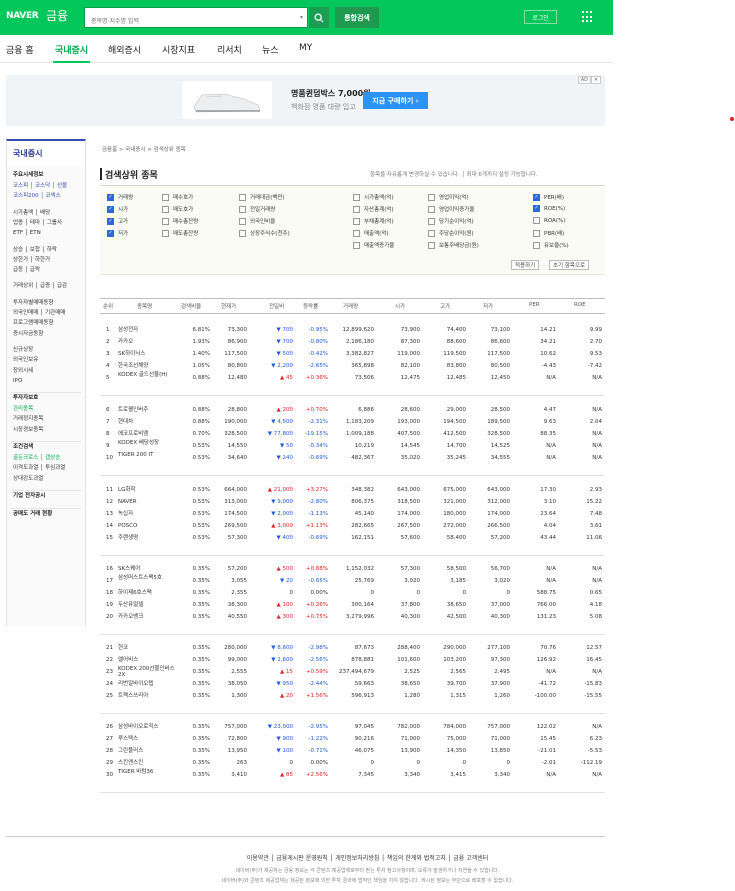  Describe the element at coordinates (27, 233) in the screenshot. I see `sidebar-item: ETF │ ETN` at that location.